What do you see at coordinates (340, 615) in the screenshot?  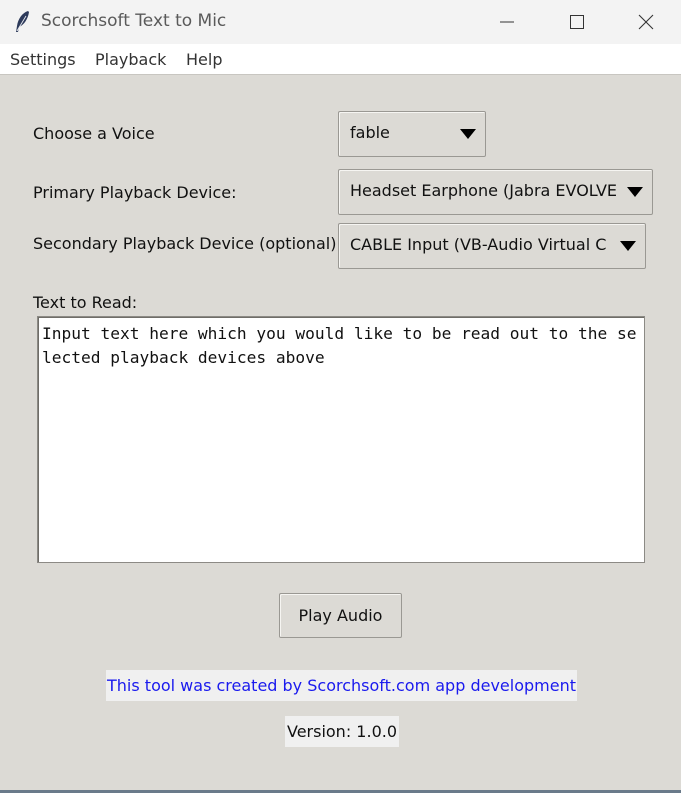 I see `play-audio-button: Play Audio` at bounding box center [340, 615].